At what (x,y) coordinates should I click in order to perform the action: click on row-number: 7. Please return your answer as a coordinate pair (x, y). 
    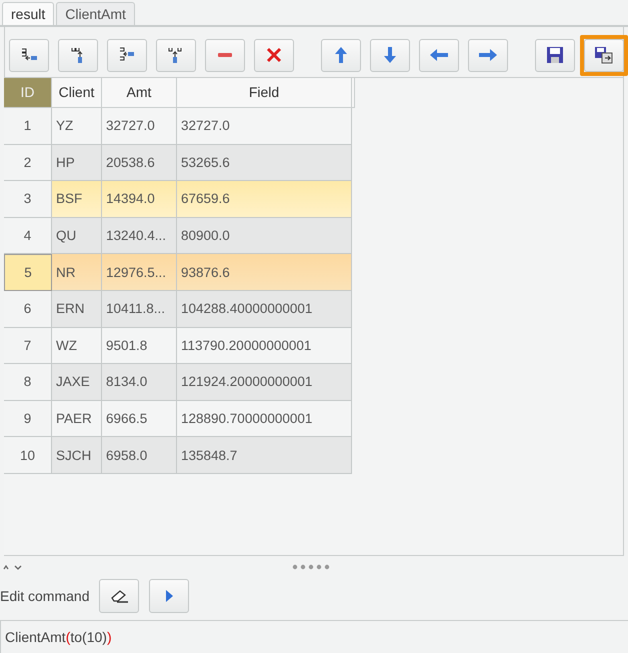
    Looking at the image, I should click on (28, 346).